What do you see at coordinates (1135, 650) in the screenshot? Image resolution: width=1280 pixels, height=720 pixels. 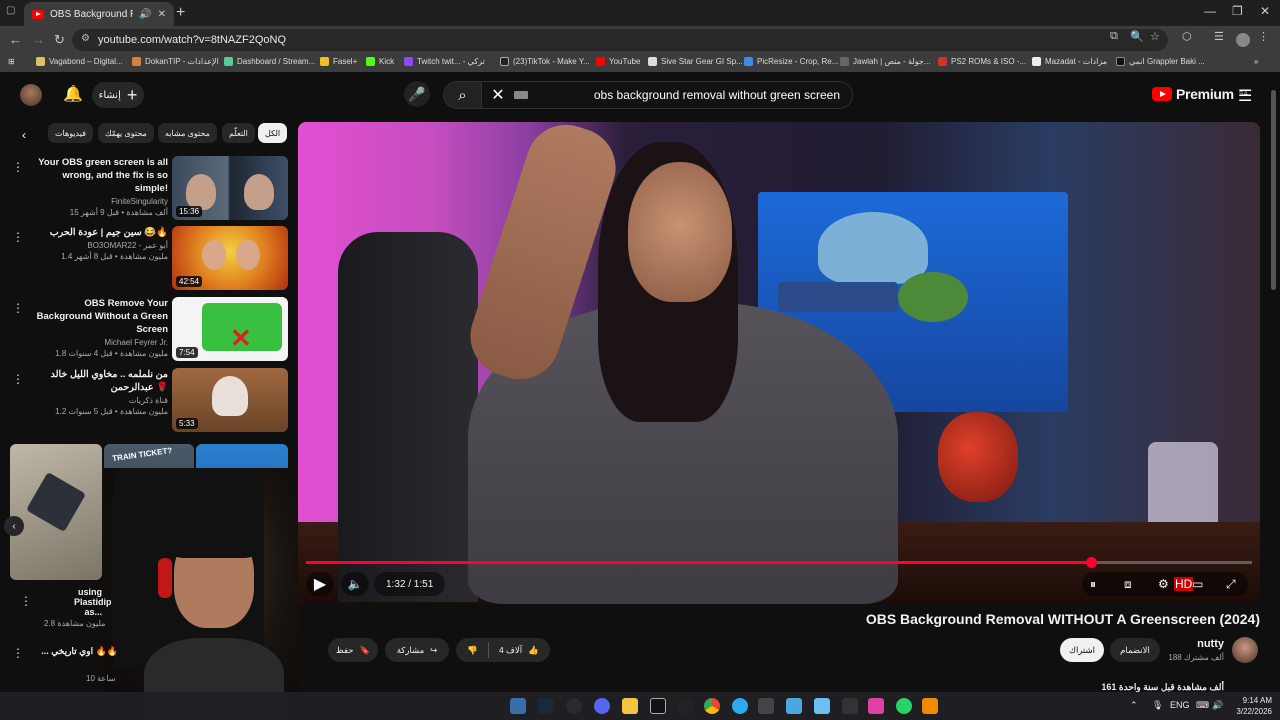 I see `join-button: الانضمام` at bounding box center [1135, 650].